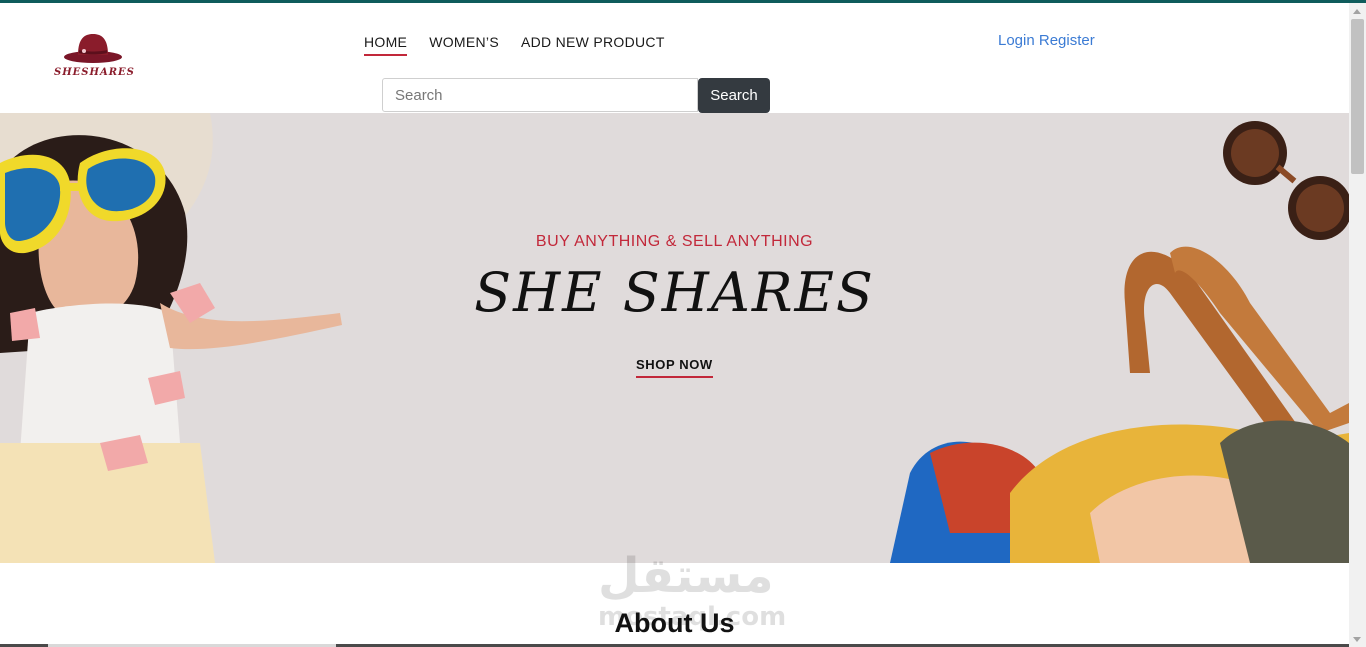 The height and width of the screenshot is (647, 1366). Describe the element at coordinates (93, 48) in the screenshot. I see `hat-icon` at that location.